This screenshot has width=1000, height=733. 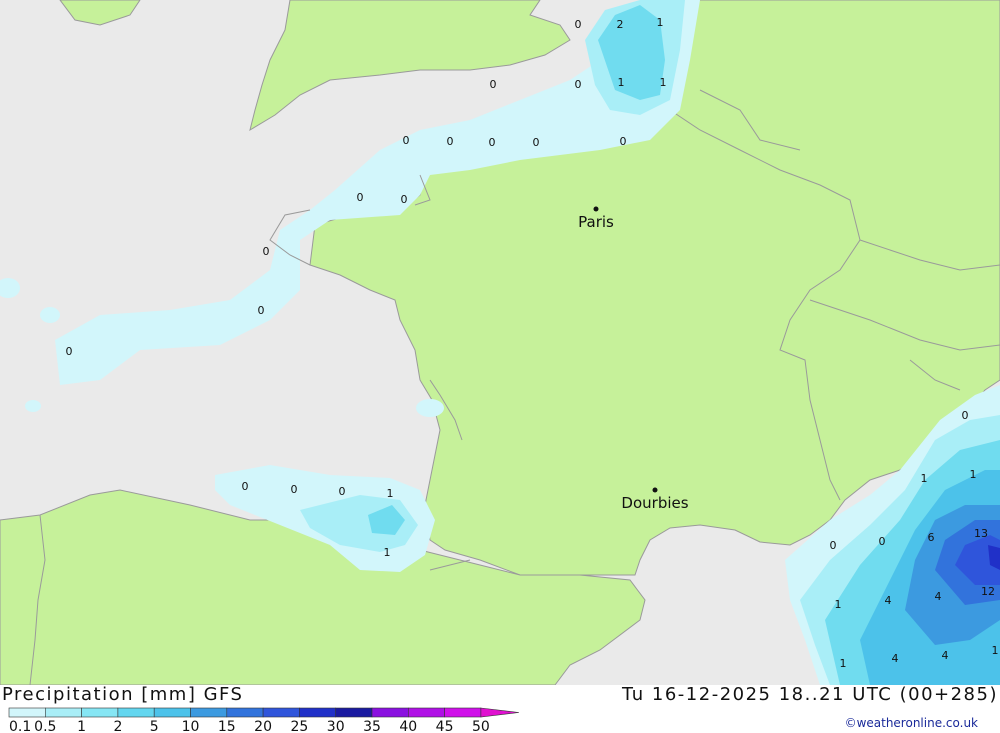 I want to click on legend-arrow, so click(x=499, y=712).